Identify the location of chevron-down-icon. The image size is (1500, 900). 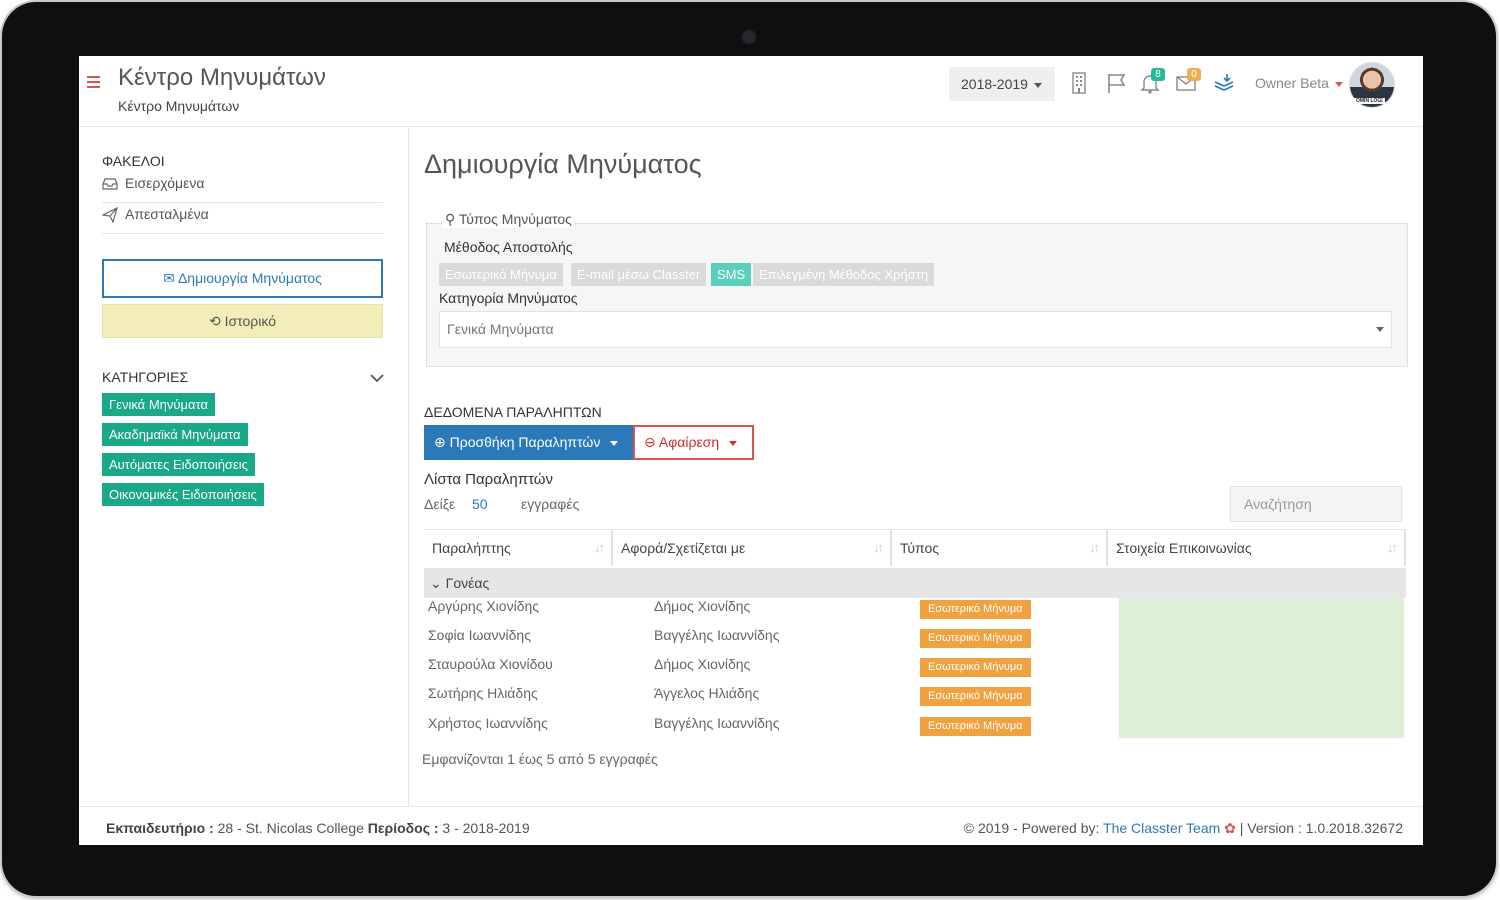
(377, 379).